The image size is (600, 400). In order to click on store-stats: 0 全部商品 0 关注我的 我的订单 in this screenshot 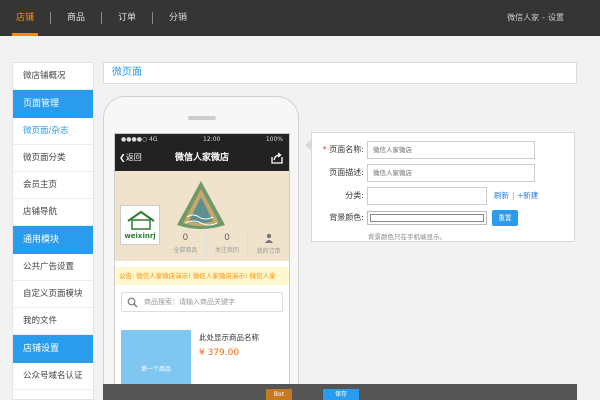, I will do `click(227, 245)`.